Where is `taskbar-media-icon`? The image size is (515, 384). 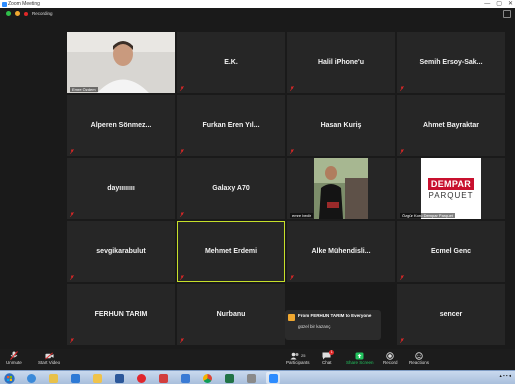
taskbar-media-icon is located at coordinates (75, 378).